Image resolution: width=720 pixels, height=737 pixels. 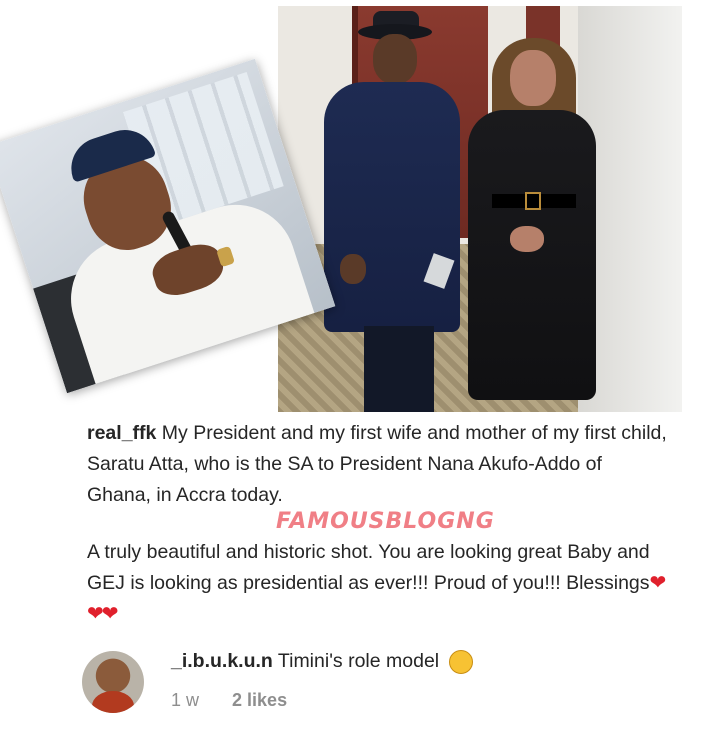 I want to click on laughing-emoji-icon, so click(x=460, y=662).